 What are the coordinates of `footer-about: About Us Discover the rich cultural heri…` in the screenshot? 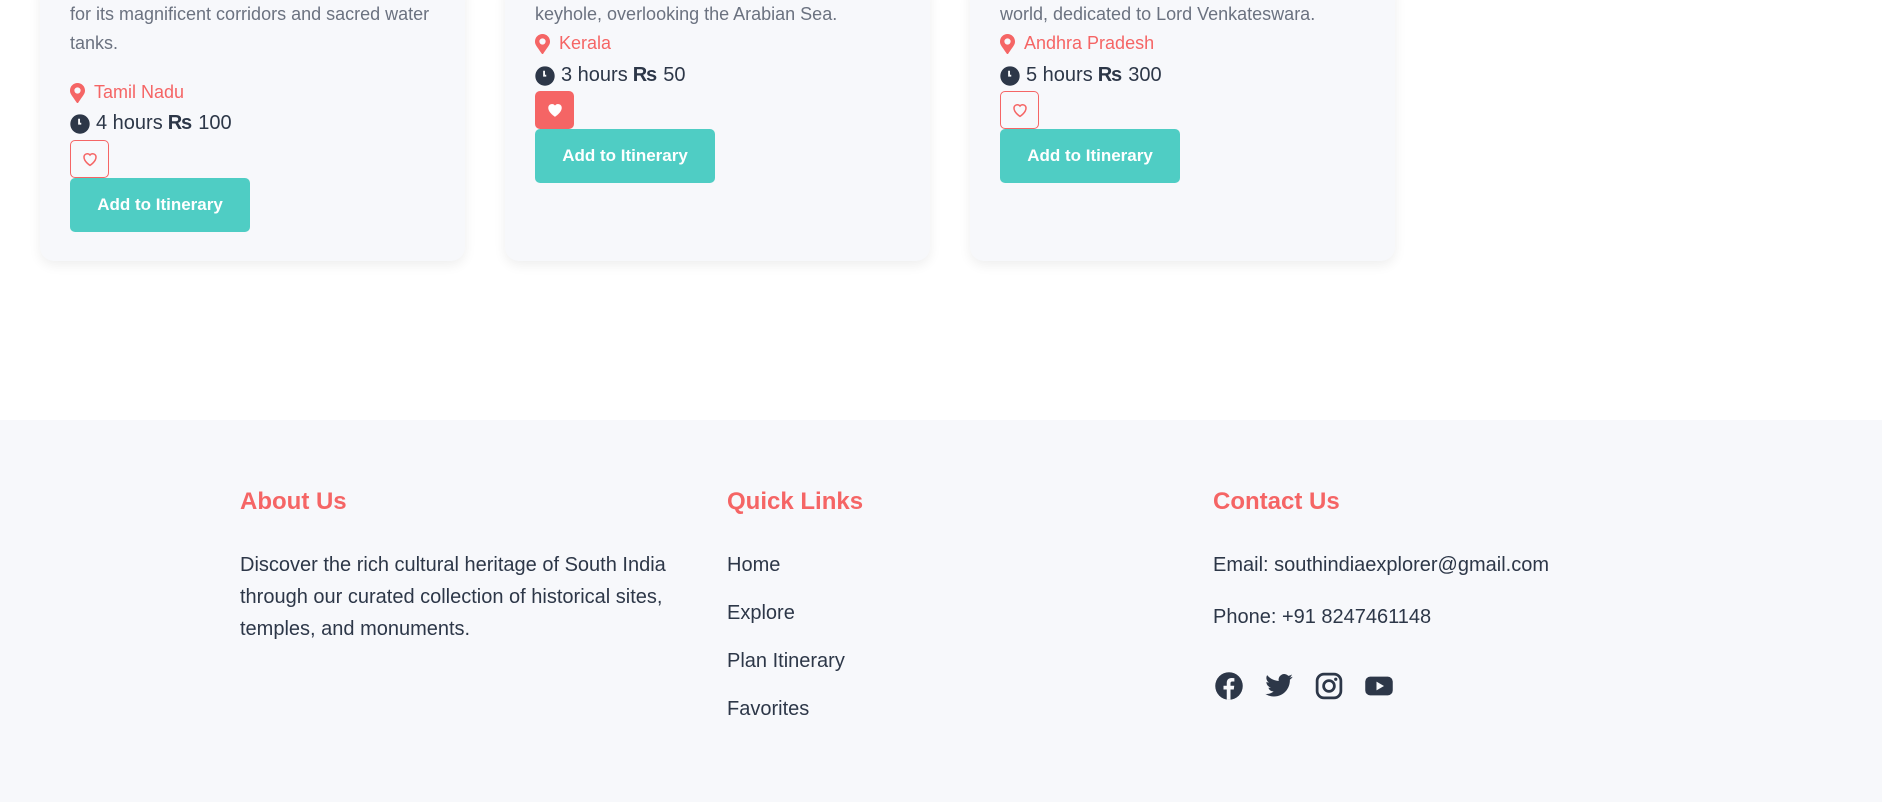 It's located at (460, 566).